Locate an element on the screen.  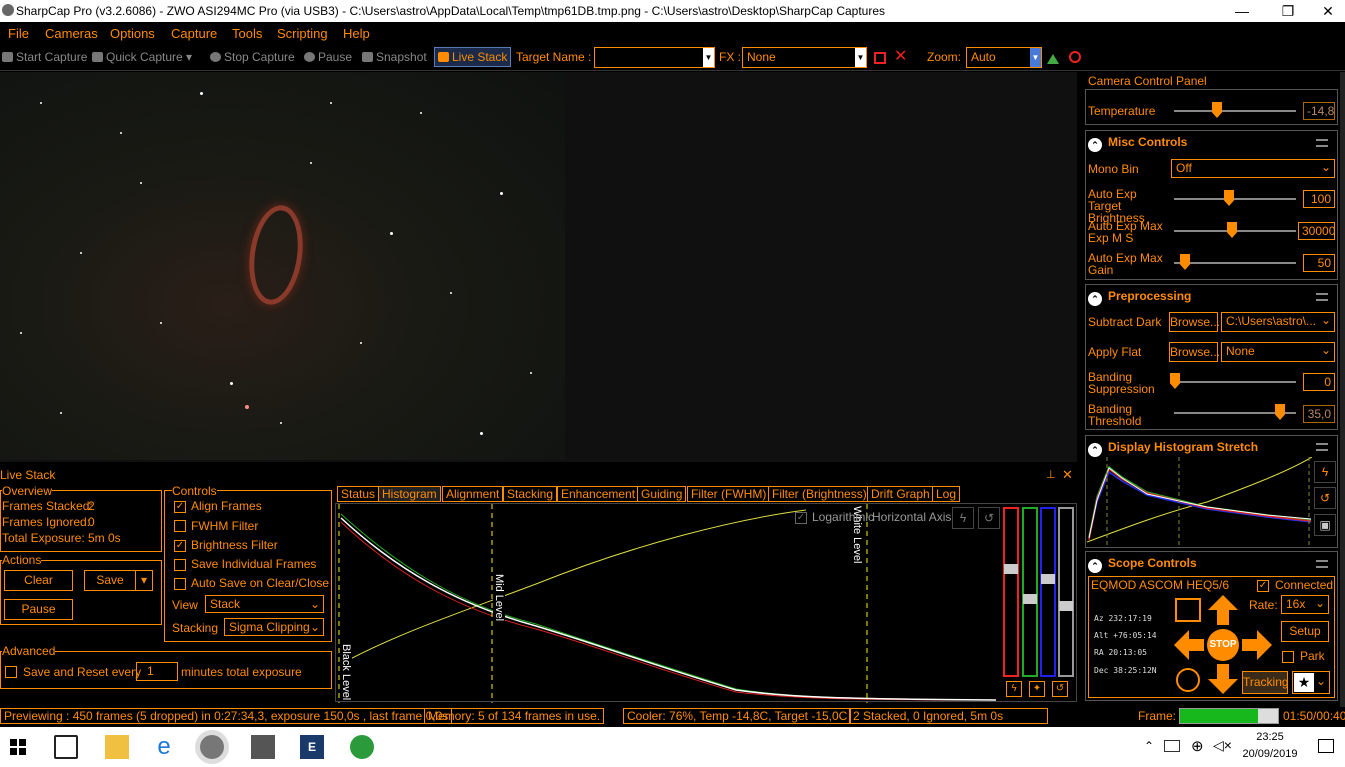
fwhm-filter-checkbox is located at coordinates (180, 526).